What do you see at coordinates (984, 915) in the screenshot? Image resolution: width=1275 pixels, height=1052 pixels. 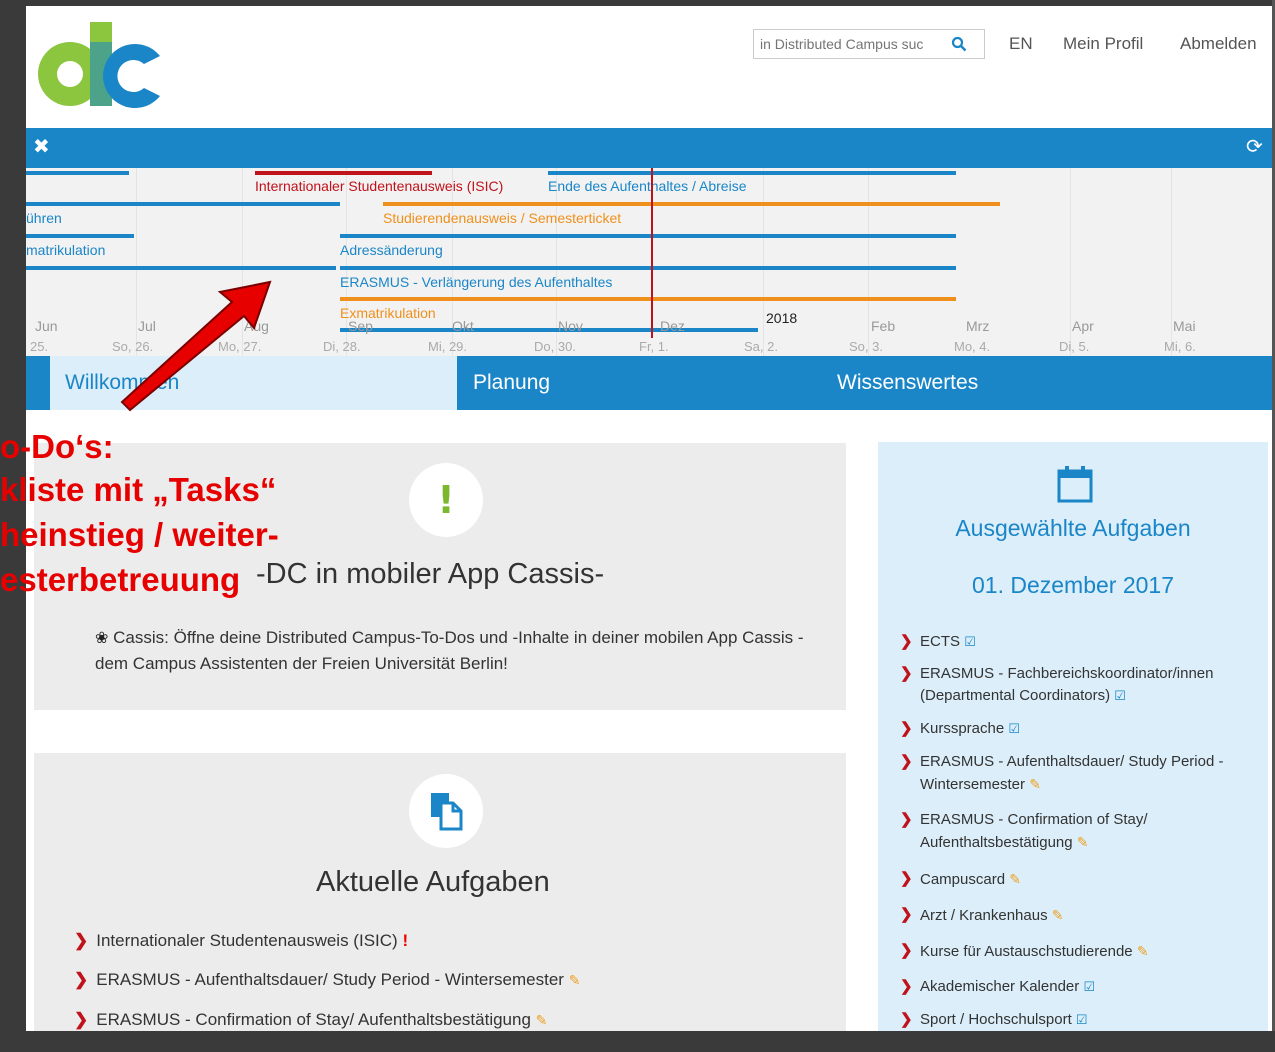 I see `task-label: Arzt / Krankenhaus` at bounding box center [984, 915].